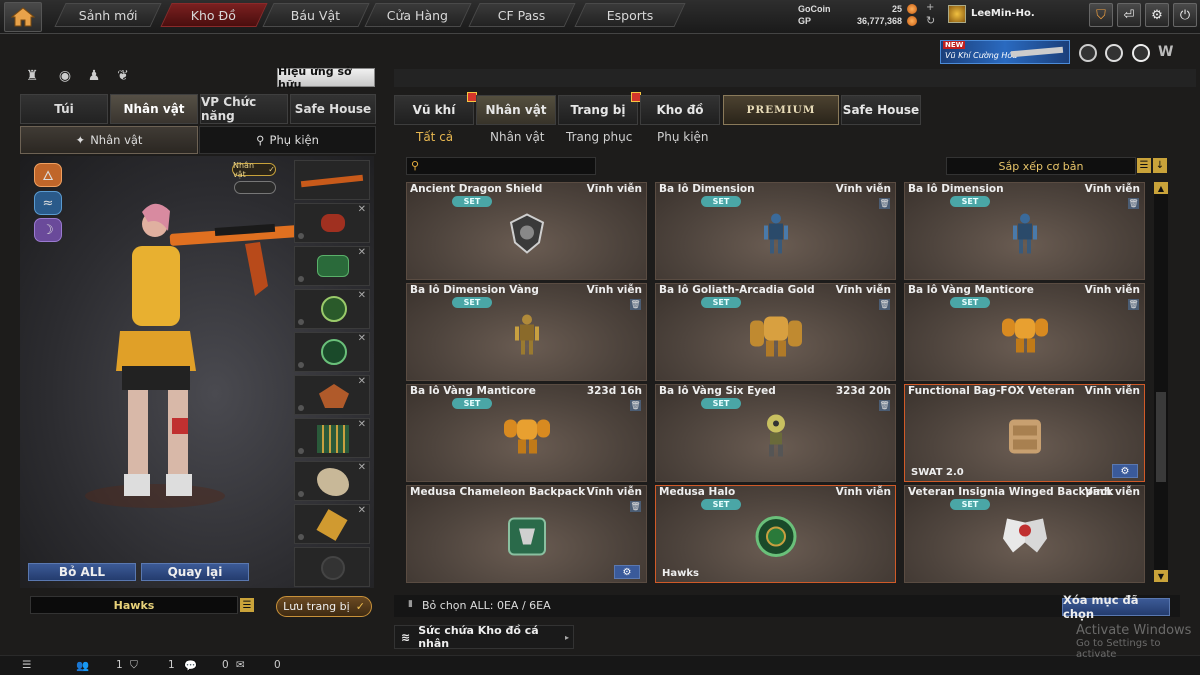 Image resolution: width=1200 pixels, height=675 pixels. I want to click on emblem-icon, so click(1088, 53).